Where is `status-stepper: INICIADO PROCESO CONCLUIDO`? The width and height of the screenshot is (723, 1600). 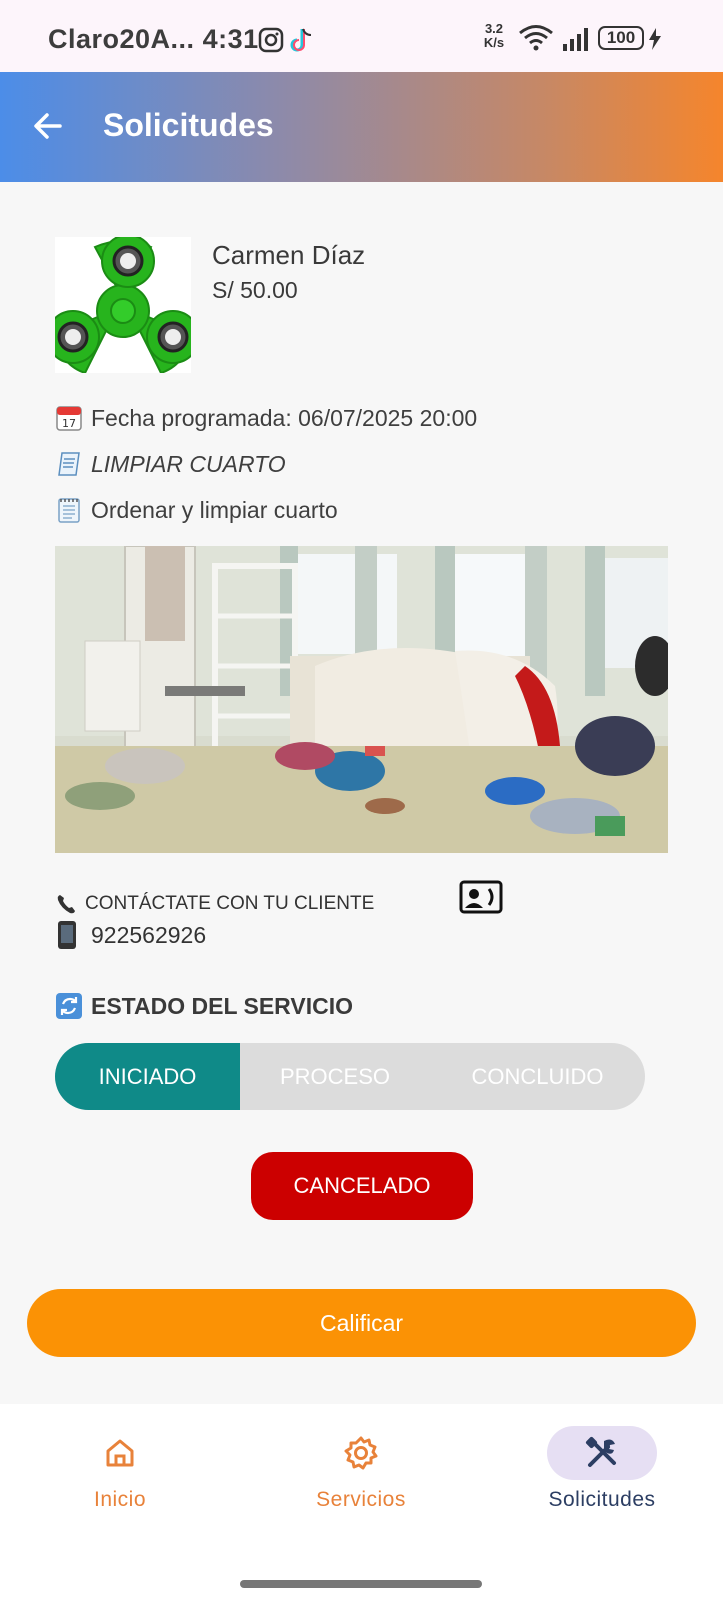
status-stepper: INICIADO PROCESO CONCLUIDO is located at coordinates (350, 1076).